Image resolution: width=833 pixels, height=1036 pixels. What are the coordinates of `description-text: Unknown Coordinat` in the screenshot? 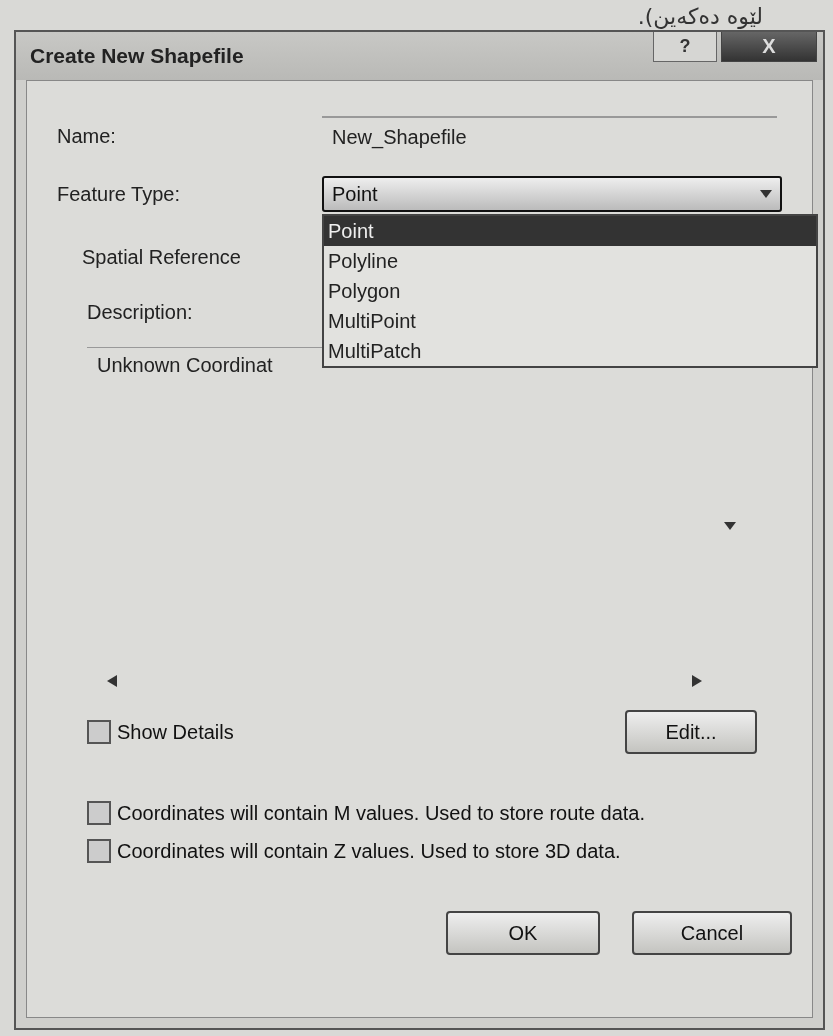 It's located at (185, 365).